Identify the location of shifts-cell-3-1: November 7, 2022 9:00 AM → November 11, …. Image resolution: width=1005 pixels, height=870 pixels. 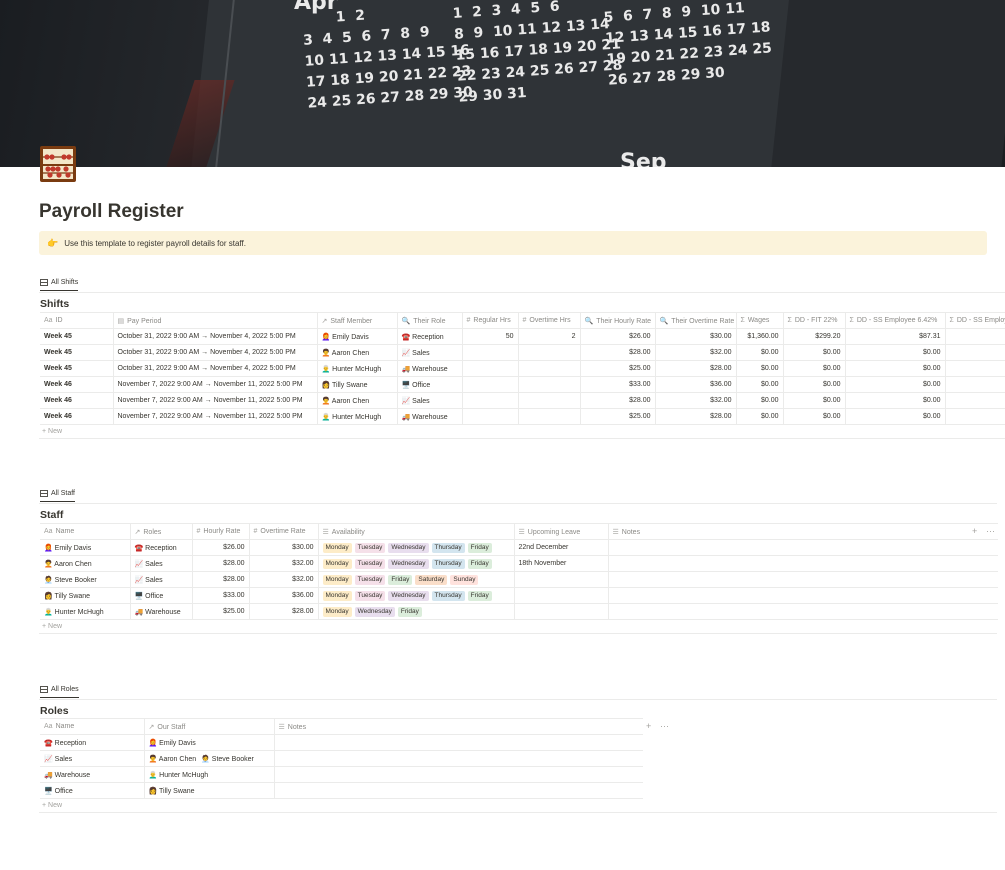
(214, 384).